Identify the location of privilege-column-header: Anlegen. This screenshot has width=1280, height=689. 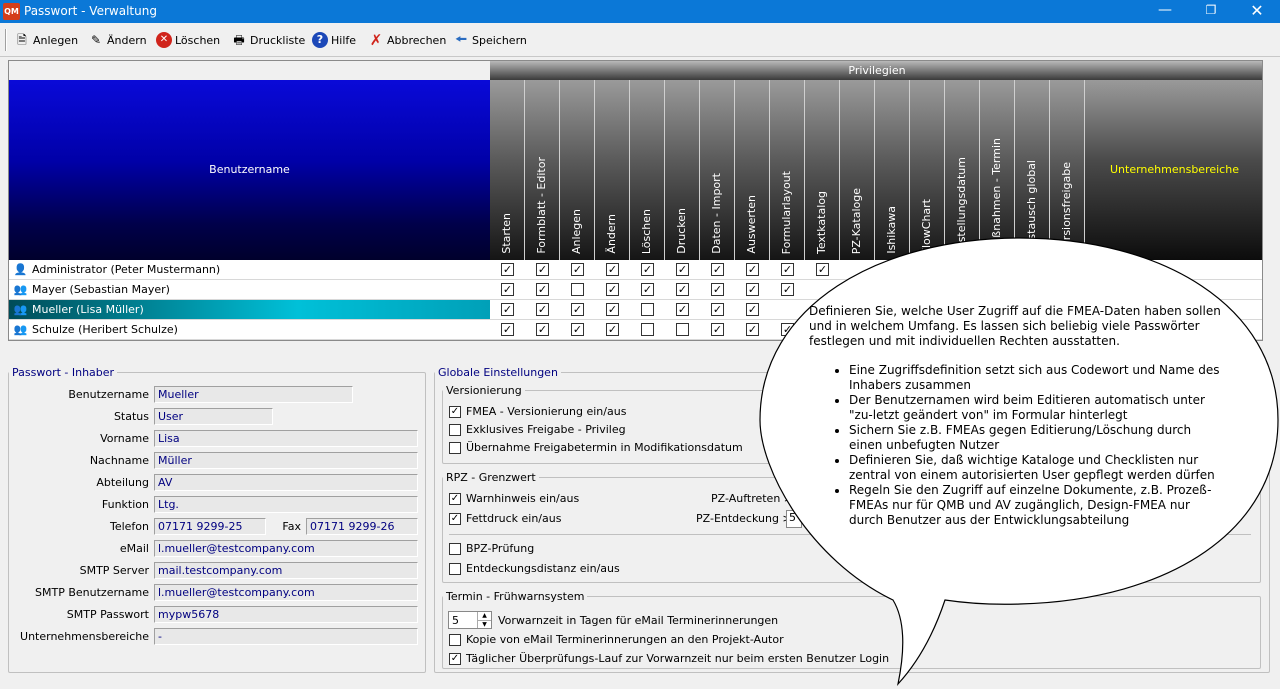
(577, 170).